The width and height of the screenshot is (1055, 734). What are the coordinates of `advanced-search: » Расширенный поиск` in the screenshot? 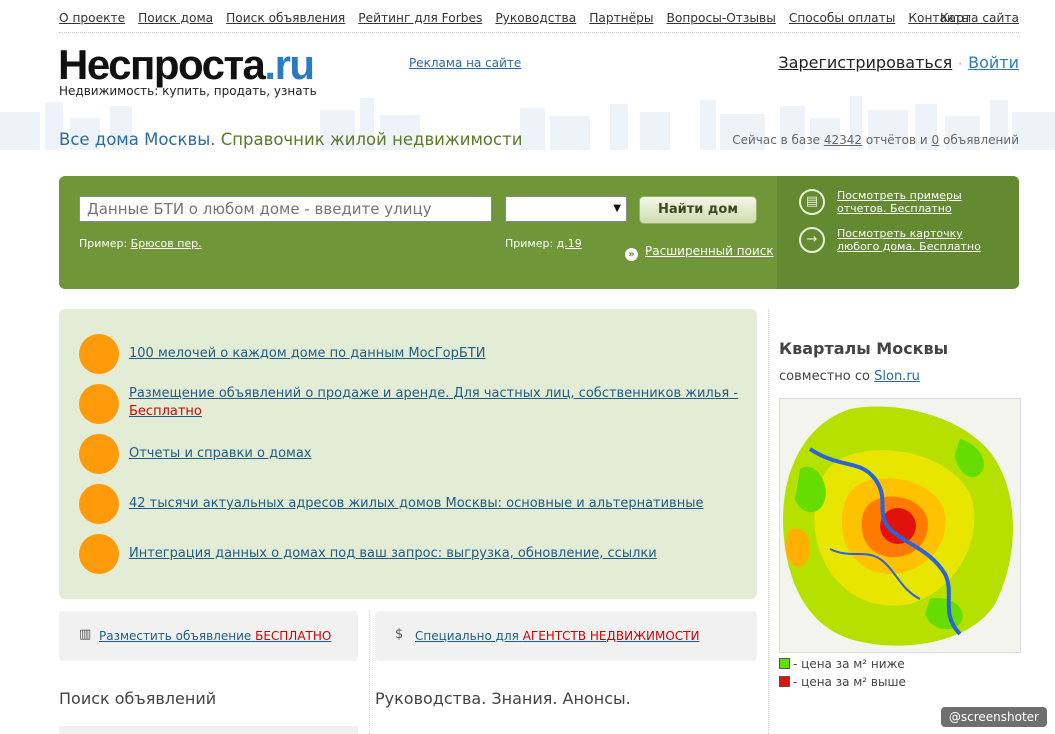 It's located at (699, 252).